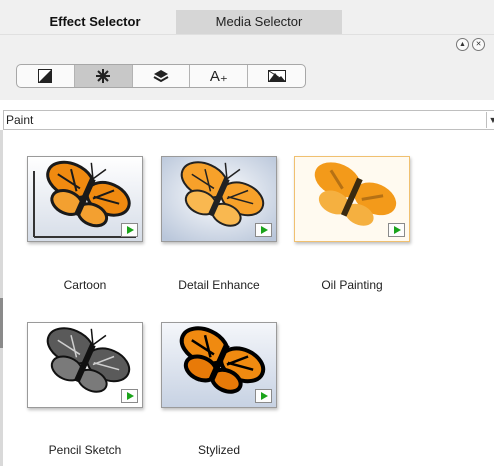 This screenshot has width=494, height=466. Describe the element at coordinates (219, 199) in the screenshot. I see `effect-tile-detail-enhance` at that location.